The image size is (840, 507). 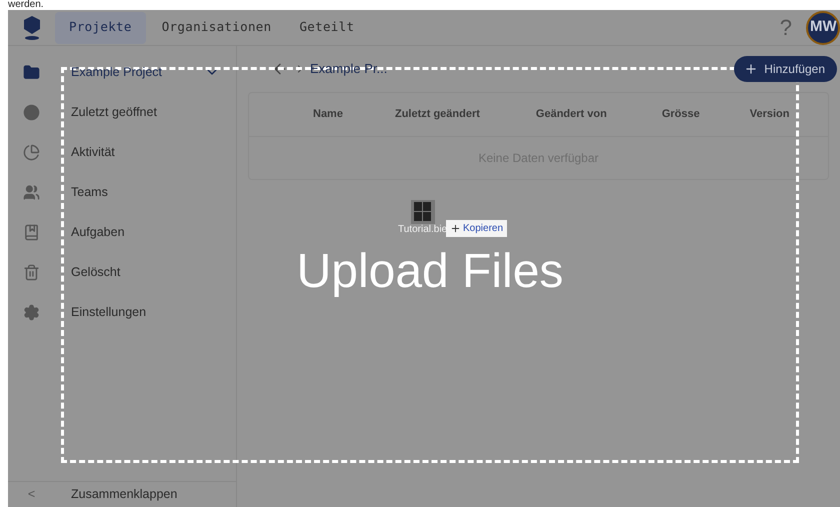 What do you see at coordinates (823, 27) in the screenshot?
I see `user-avatar: MW` at bounding box center [823, 27].